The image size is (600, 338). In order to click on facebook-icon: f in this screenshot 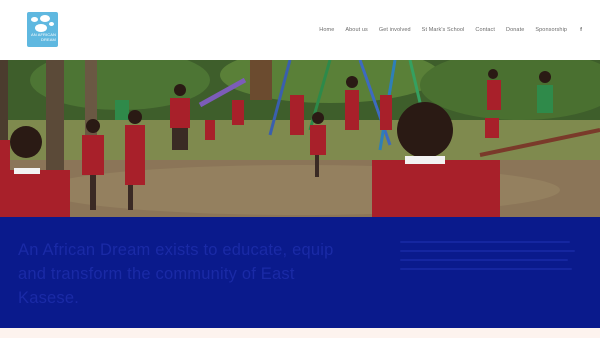, I will do `click(581, 30)`.